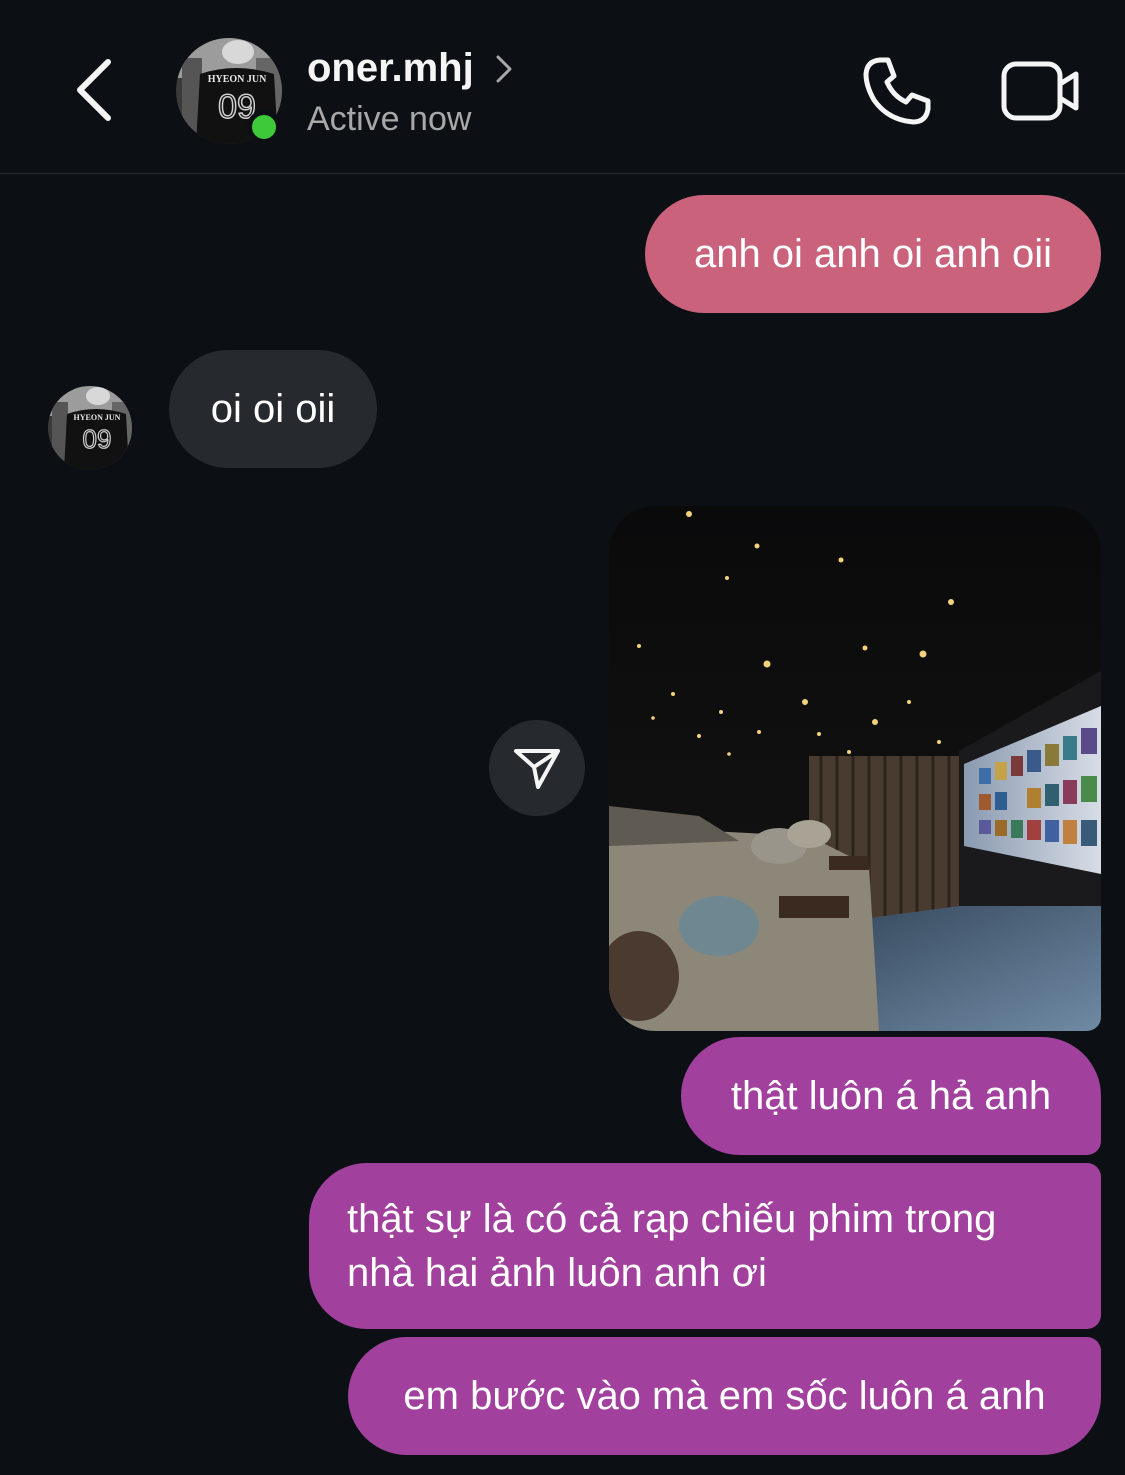 The image size is (1125, 1475). What do you see at coordinates (504, 68) in the screenshot?
I see `chevron-right-icon` at bounding box center [504, 68].